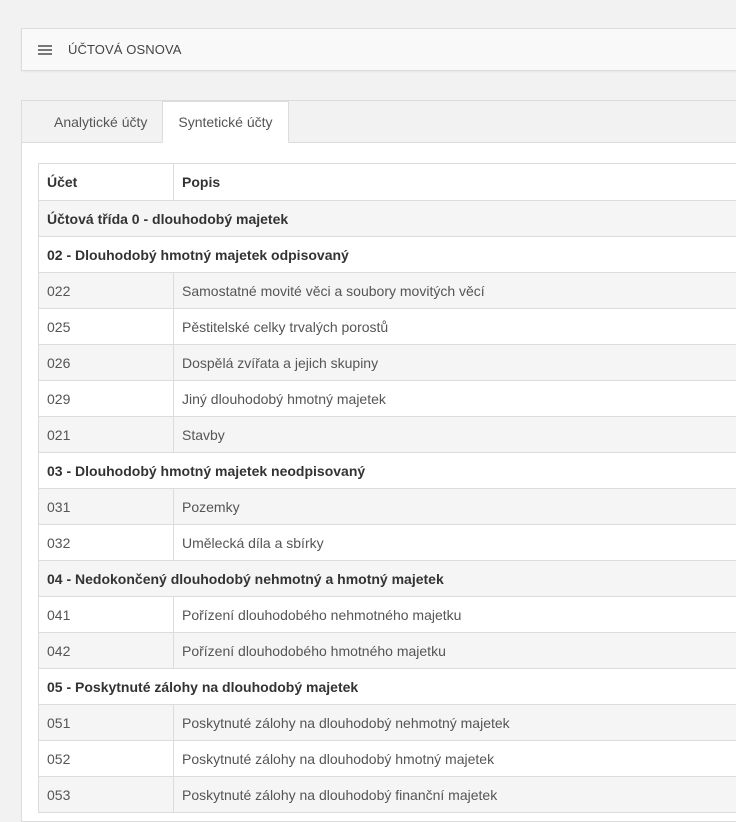 This screenshot has height=822, width=736. Describe the element at coordinates (455, 651) in the screenshot. I see `account-description: Pořízení dlouhodobého hmotného majetku` at that location.